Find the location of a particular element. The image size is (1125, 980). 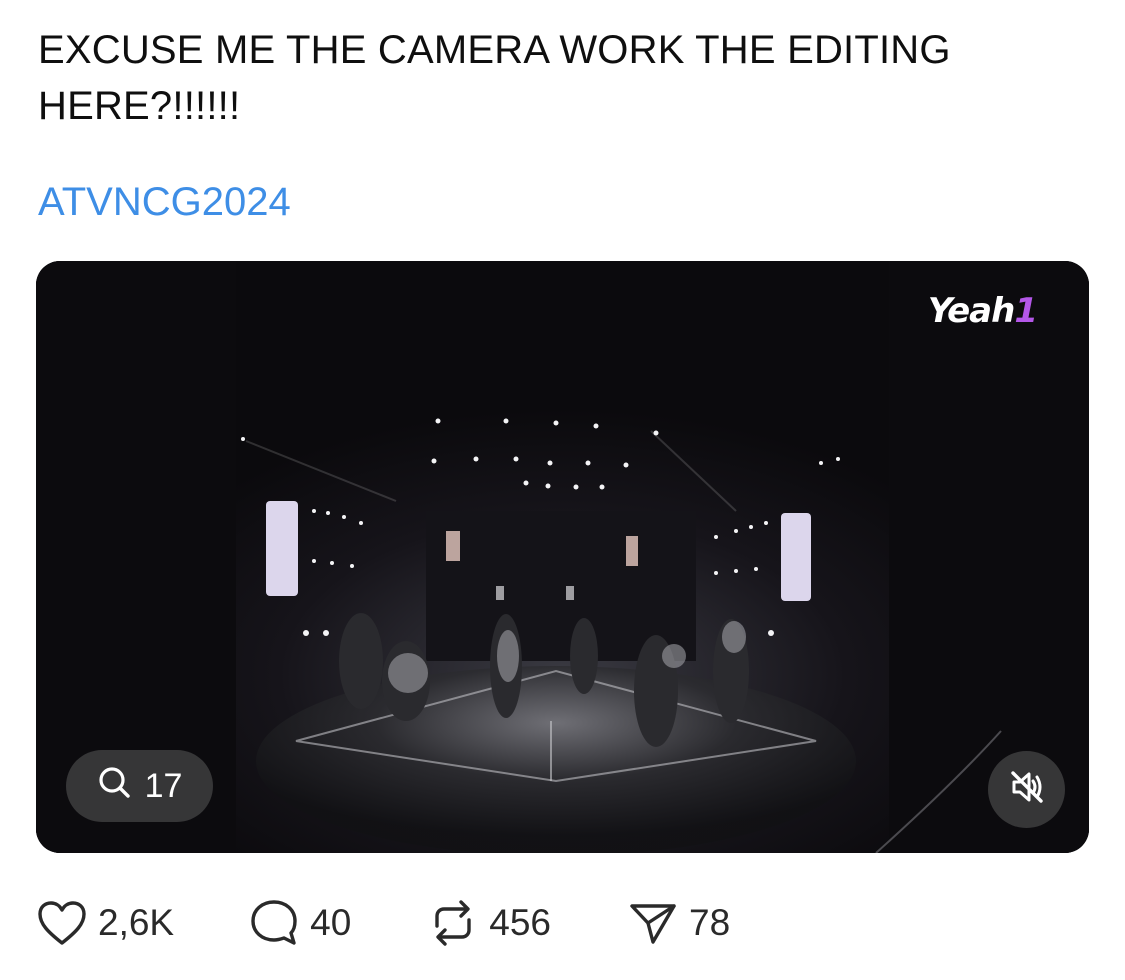

like-button: 2,6K is located at coordinates (105, 923).